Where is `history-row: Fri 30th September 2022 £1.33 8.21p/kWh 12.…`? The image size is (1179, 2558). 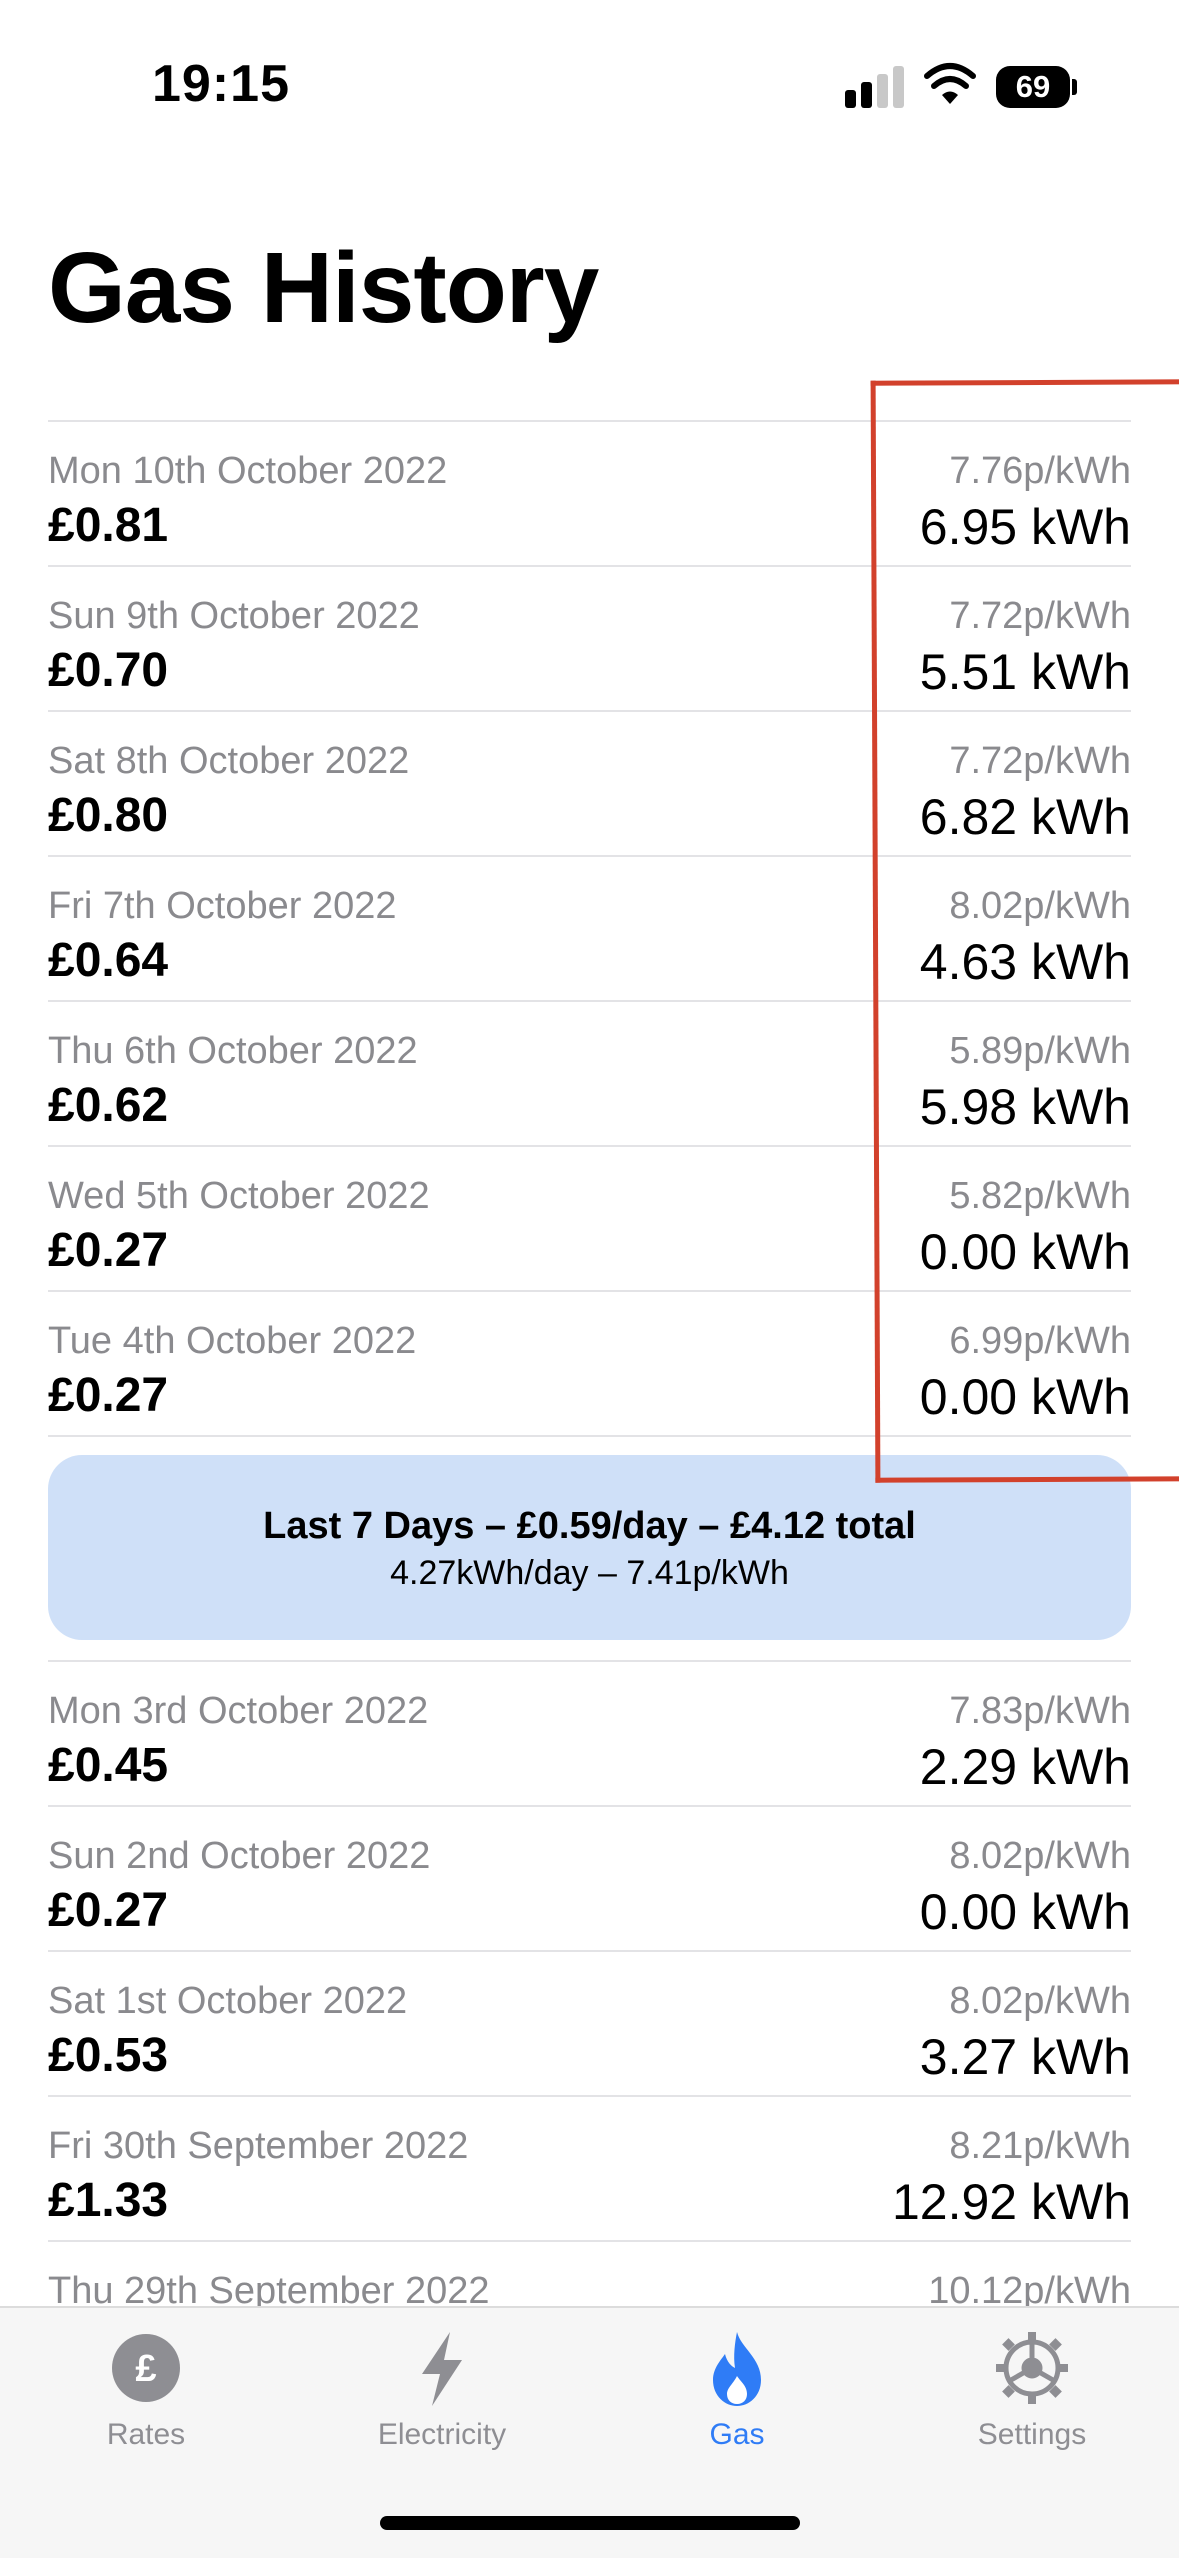
history-row: Fri 30th September 2022 £1.33 8.21p/kWh 12.… is located at coordinates (589, 2167).